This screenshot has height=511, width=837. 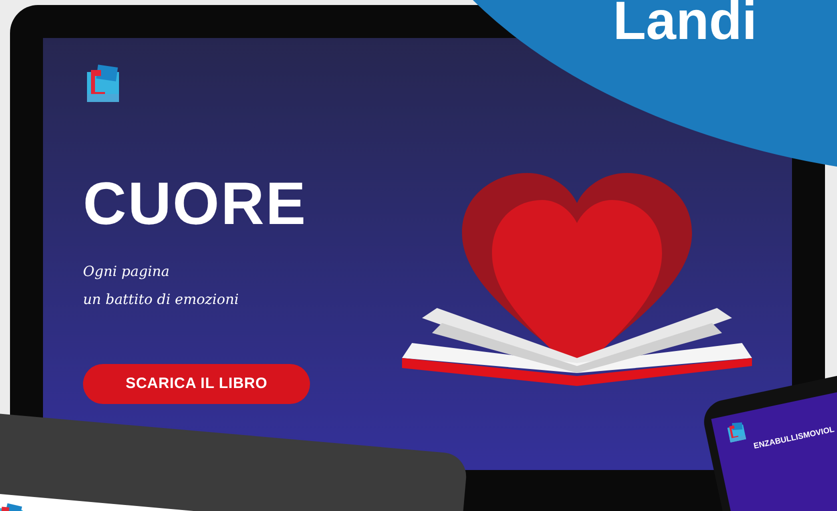 I want to click on tagline-line: un battito di emozioni, so click(x=161, y=300).